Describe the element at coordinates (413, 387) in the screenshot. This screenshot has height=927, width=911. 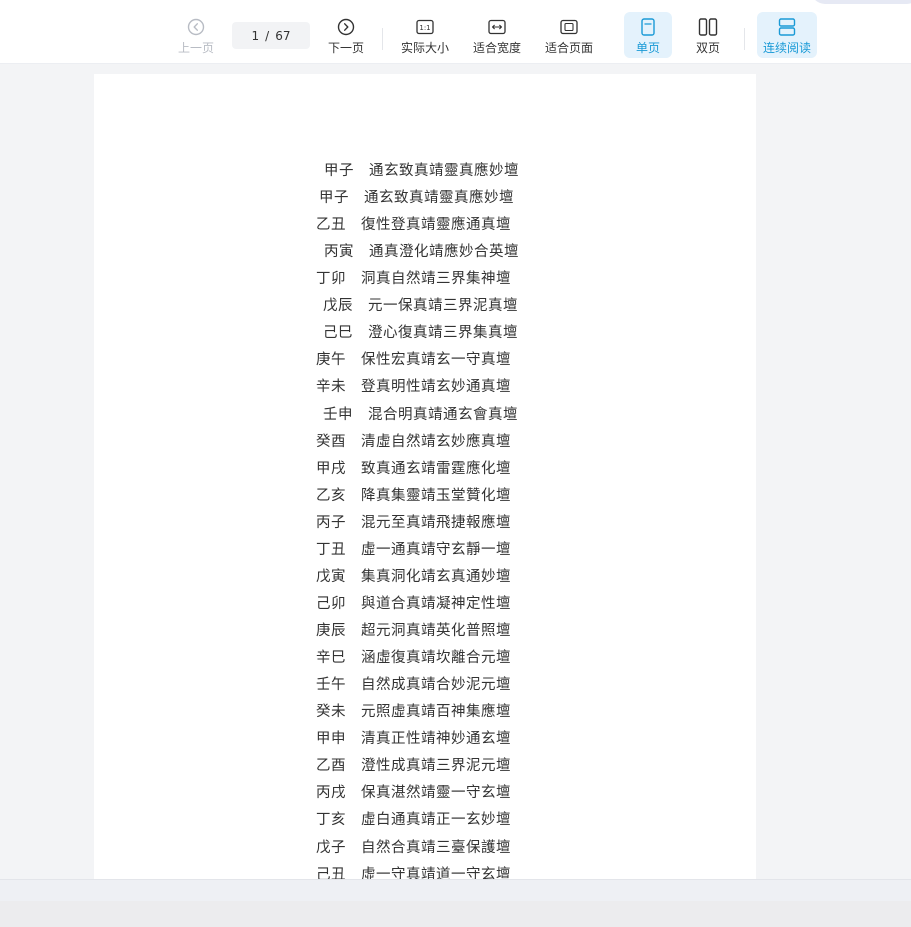
I see `document-line: 辛未 登真明性靖玄妙通真壇` at that location.